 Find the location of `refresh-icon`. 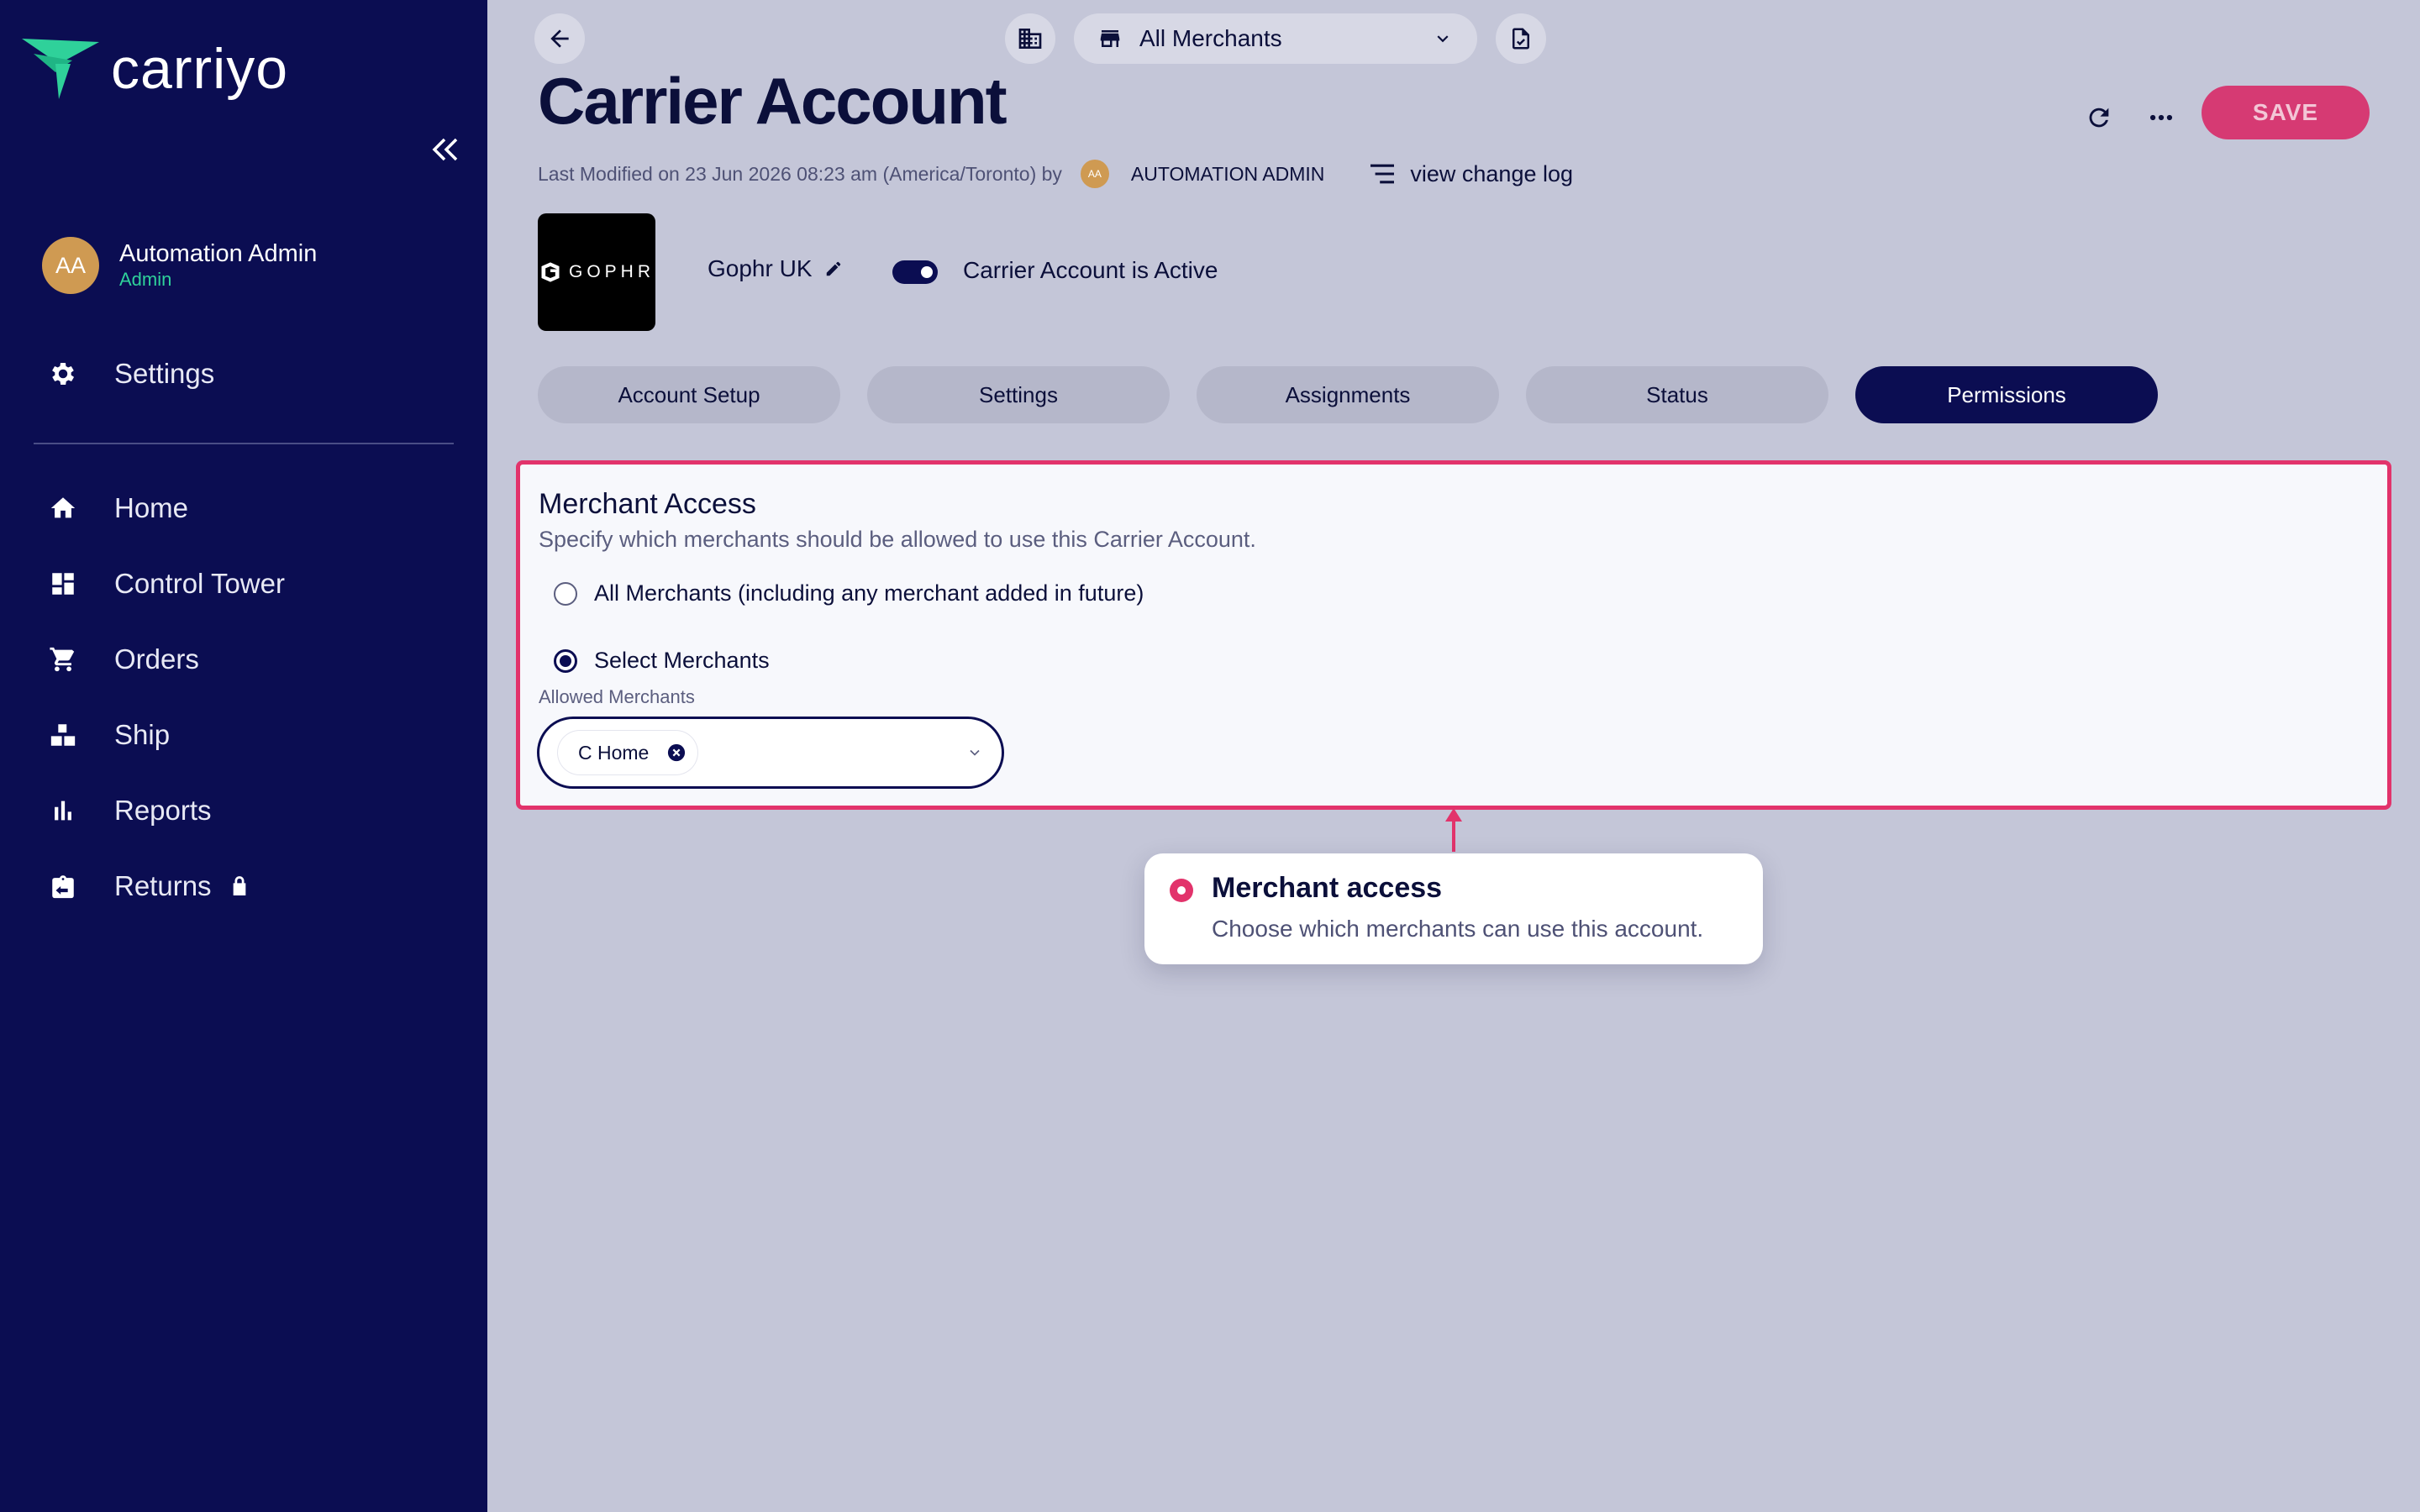

refresh-icon is located at coordinates (2099, 118).